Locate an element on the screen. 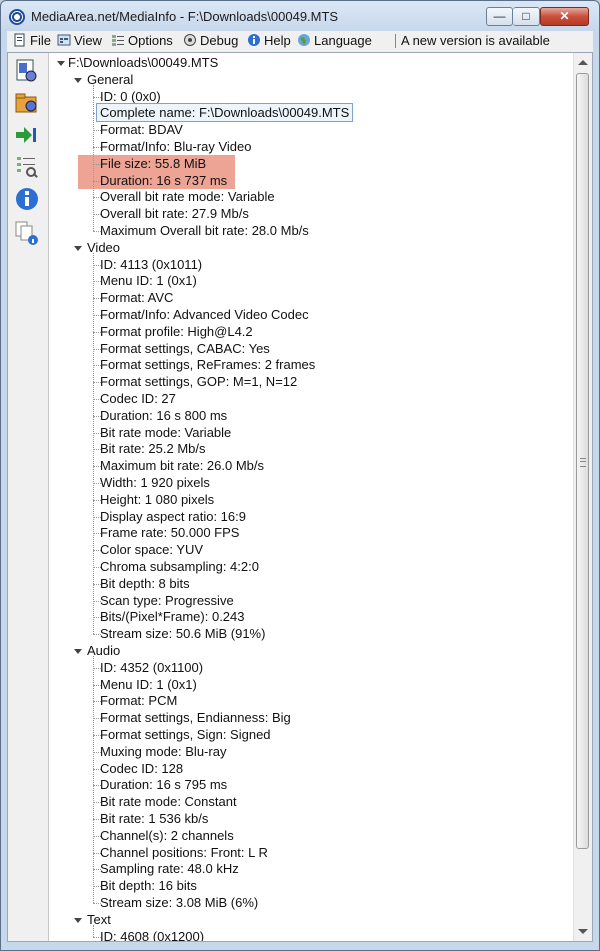  tree-item: Bits/(Pixel*Frame): 0.243 is located at coordinates (172, 616).